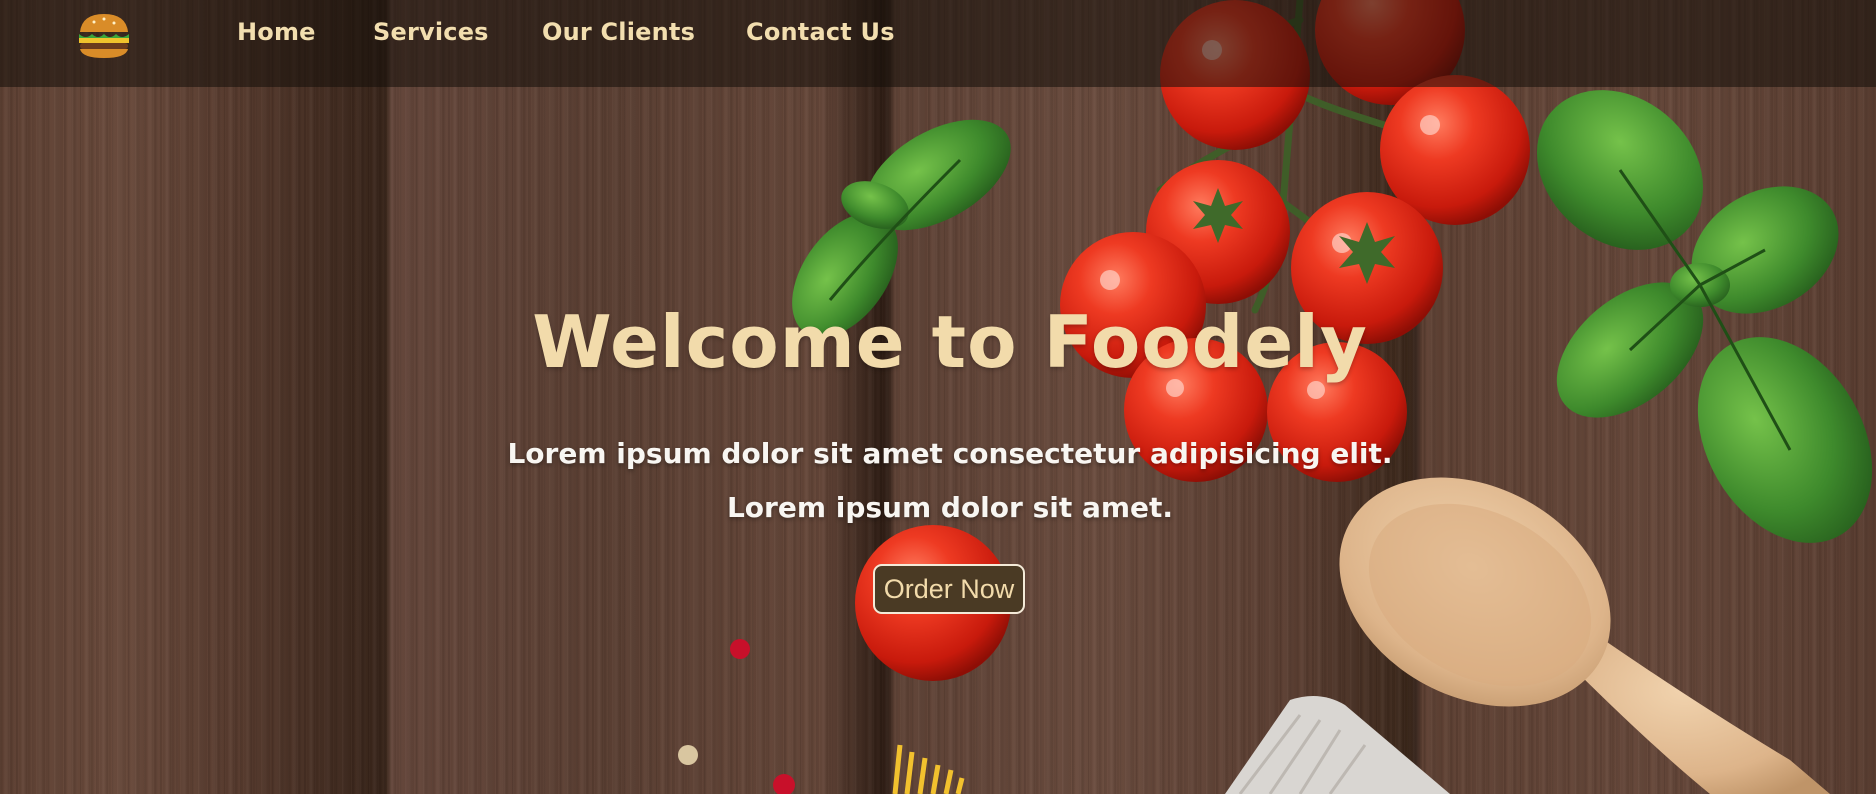 This screenshot has height=794, width=1876. Describe the element at coordinates (104, 35) in the screenshot. I see `burger-icon` at that location.